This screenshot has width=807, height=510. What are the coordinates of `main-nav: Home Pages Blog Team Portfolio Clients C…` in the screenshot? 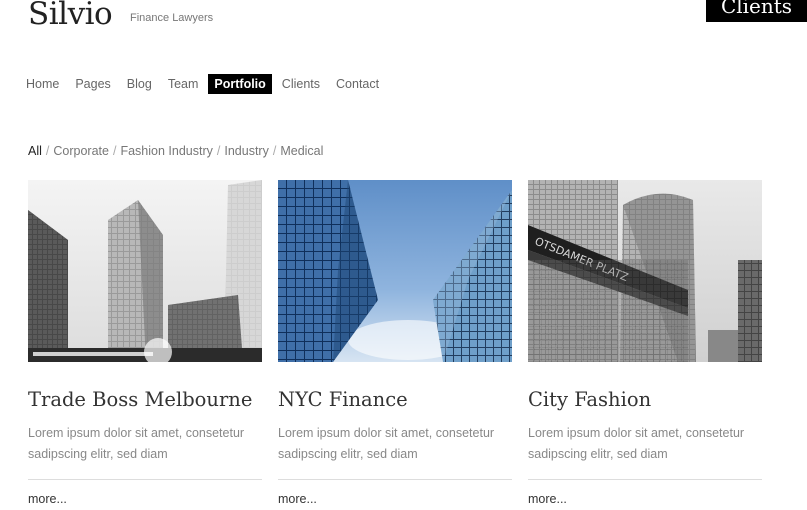 It's located at (204, 84).